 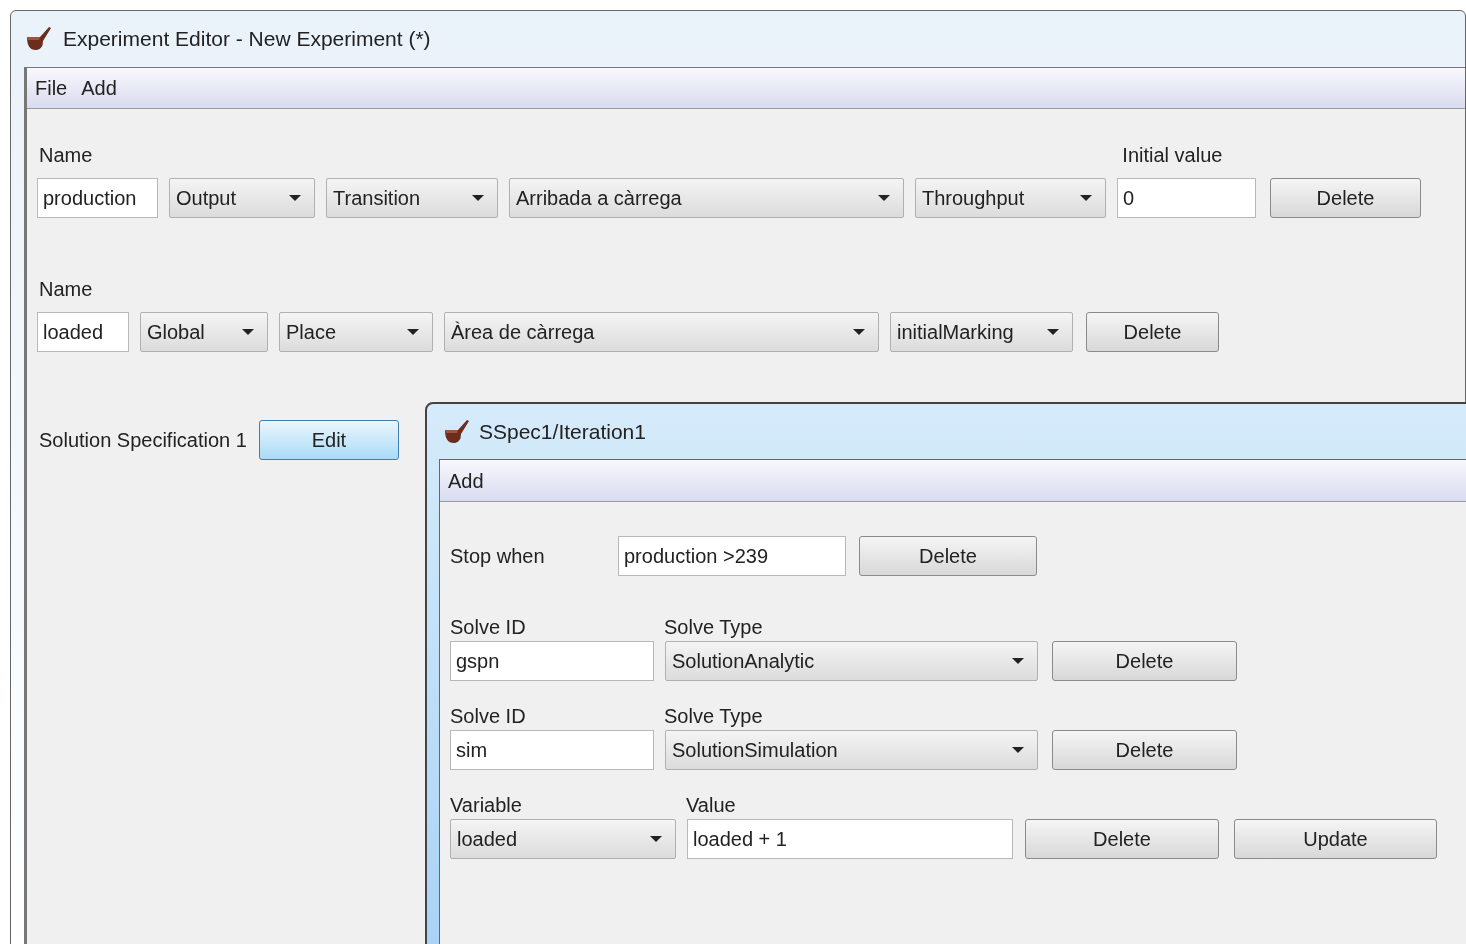 What do you see at coordinates (711, 805) in the screenshot?
I see `field-label: Value` at bounding box center [711, 805].